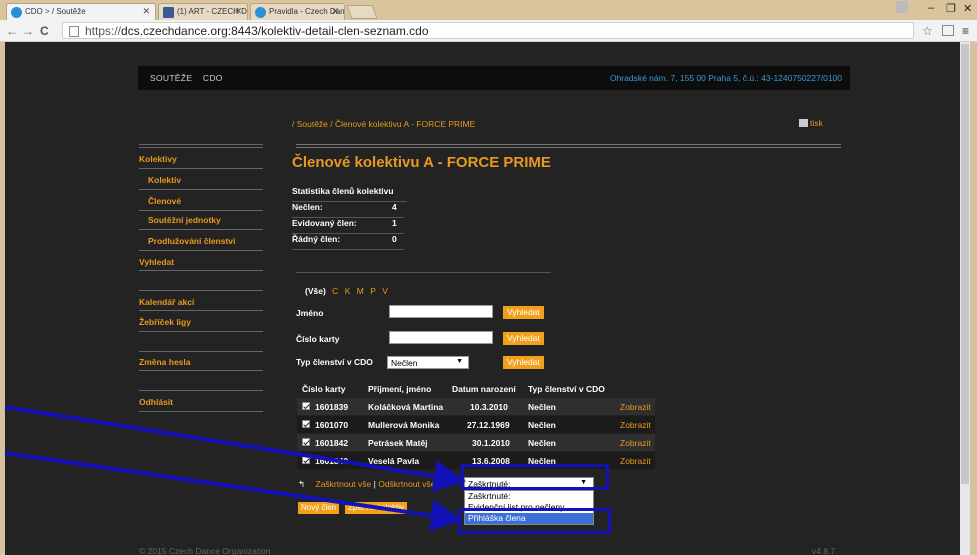 The width and height of the screenshot is (977, 555). Describe the element at coordinates (235, 448) in the screenshot. I see `arrow-to-select` at that location.